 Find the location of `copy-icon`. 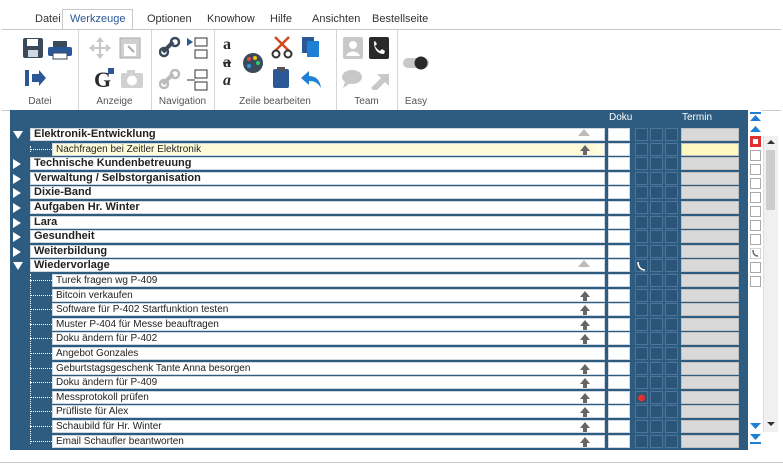

copy-icon is located at coordinates (311, 47).